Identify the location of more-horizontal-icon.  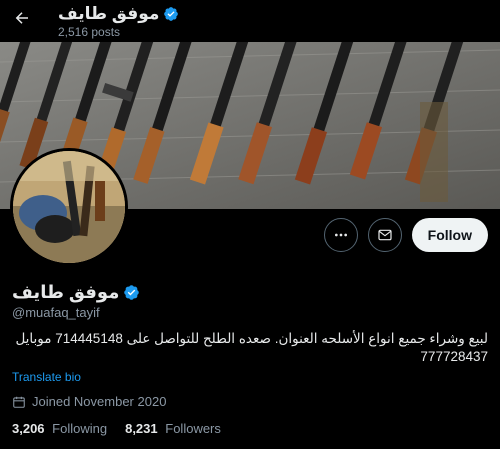
(340, 235).